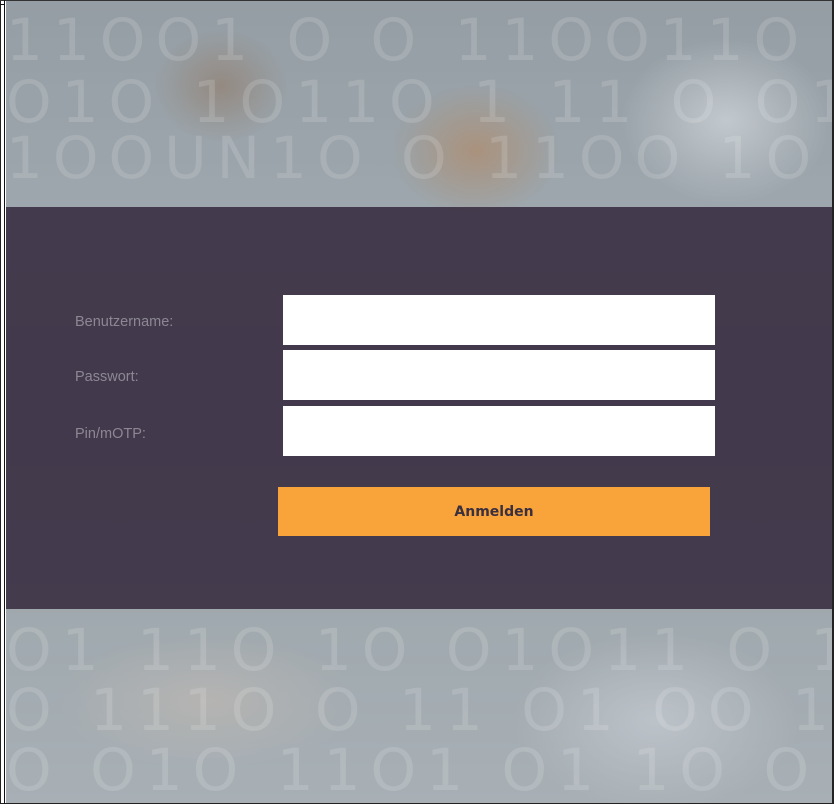 The height and width of the screenshot is (804, 834). Describe the element at coordinates (419, 40) in the screenshot. I see `binary-pattern-decoration: 11OO1 O O 11OO11O 1O11O11` at that location.